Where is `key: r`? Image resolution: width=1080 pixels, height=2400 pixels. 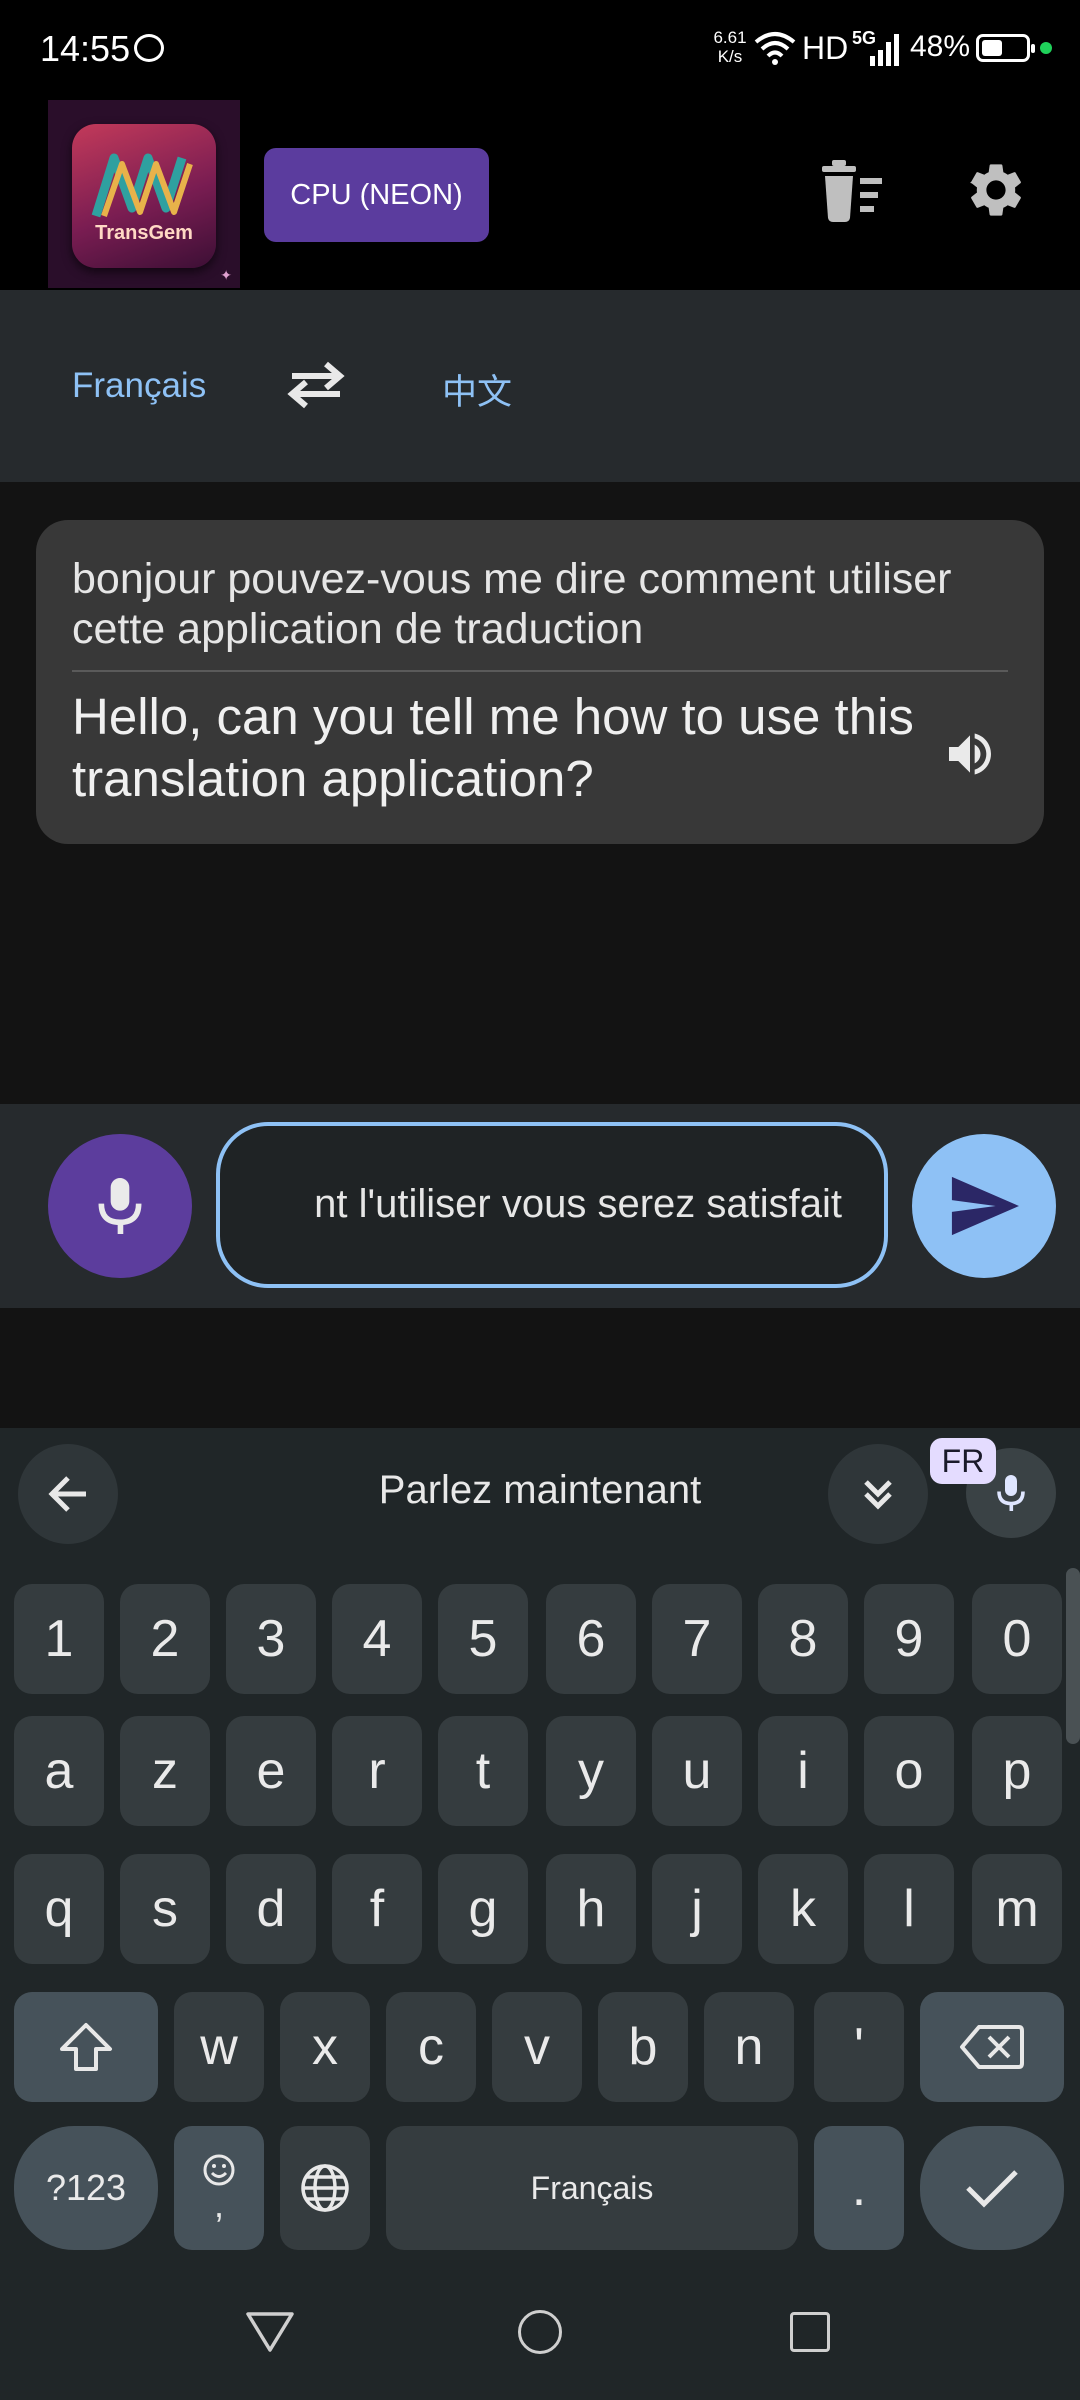 key: r is located at coordinates (377, 1771).